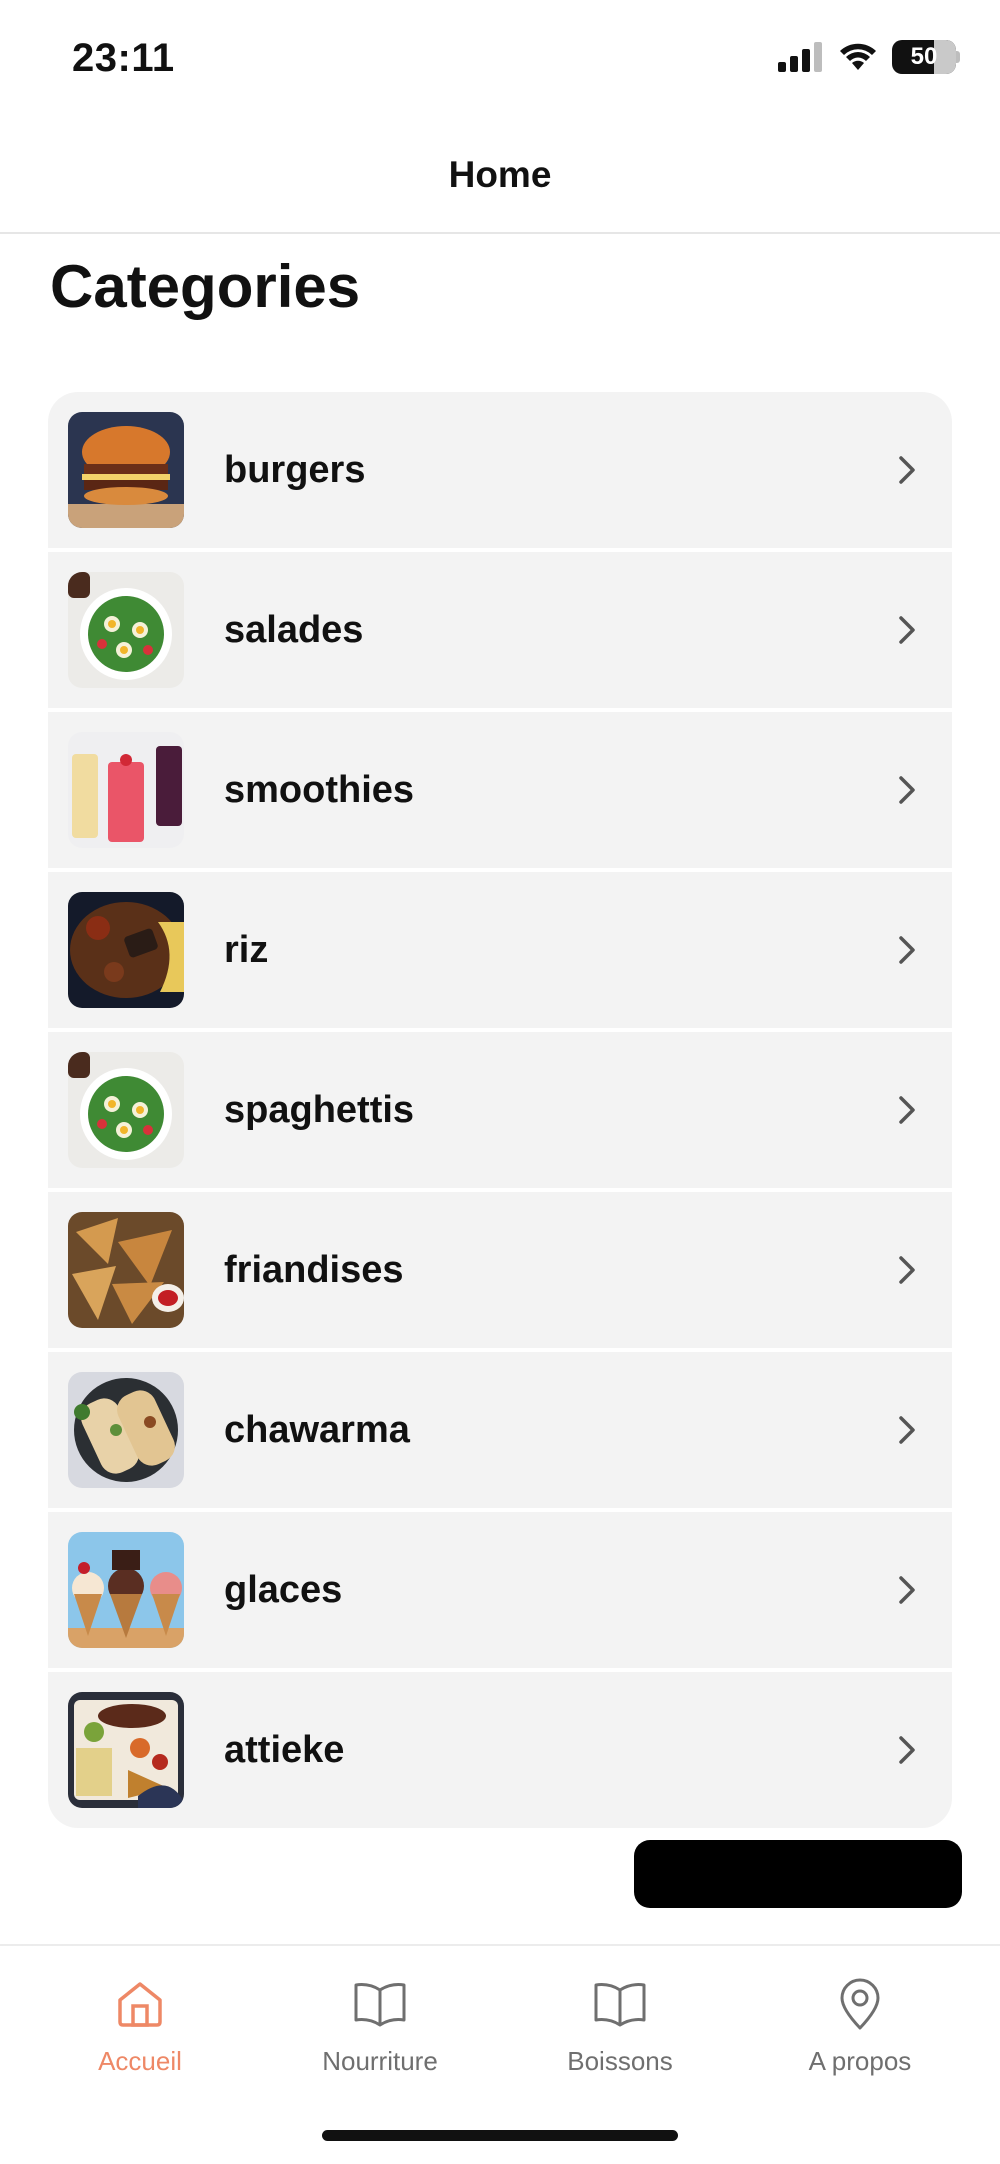 This screenshot has height=2164, width=1000. Describe the element at coordinates (205, 286) in the screenshot. I see `section-title: Categories` at that location.